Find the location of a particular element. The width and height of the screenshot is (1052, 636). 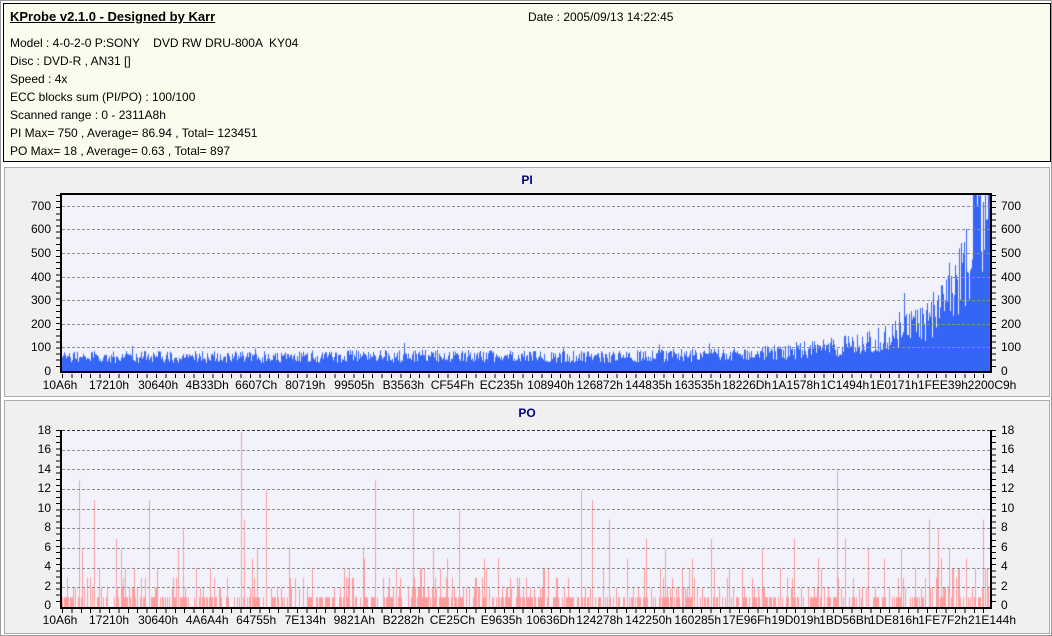

x-tick-label: 126872h is located at coordinates (599, 385).